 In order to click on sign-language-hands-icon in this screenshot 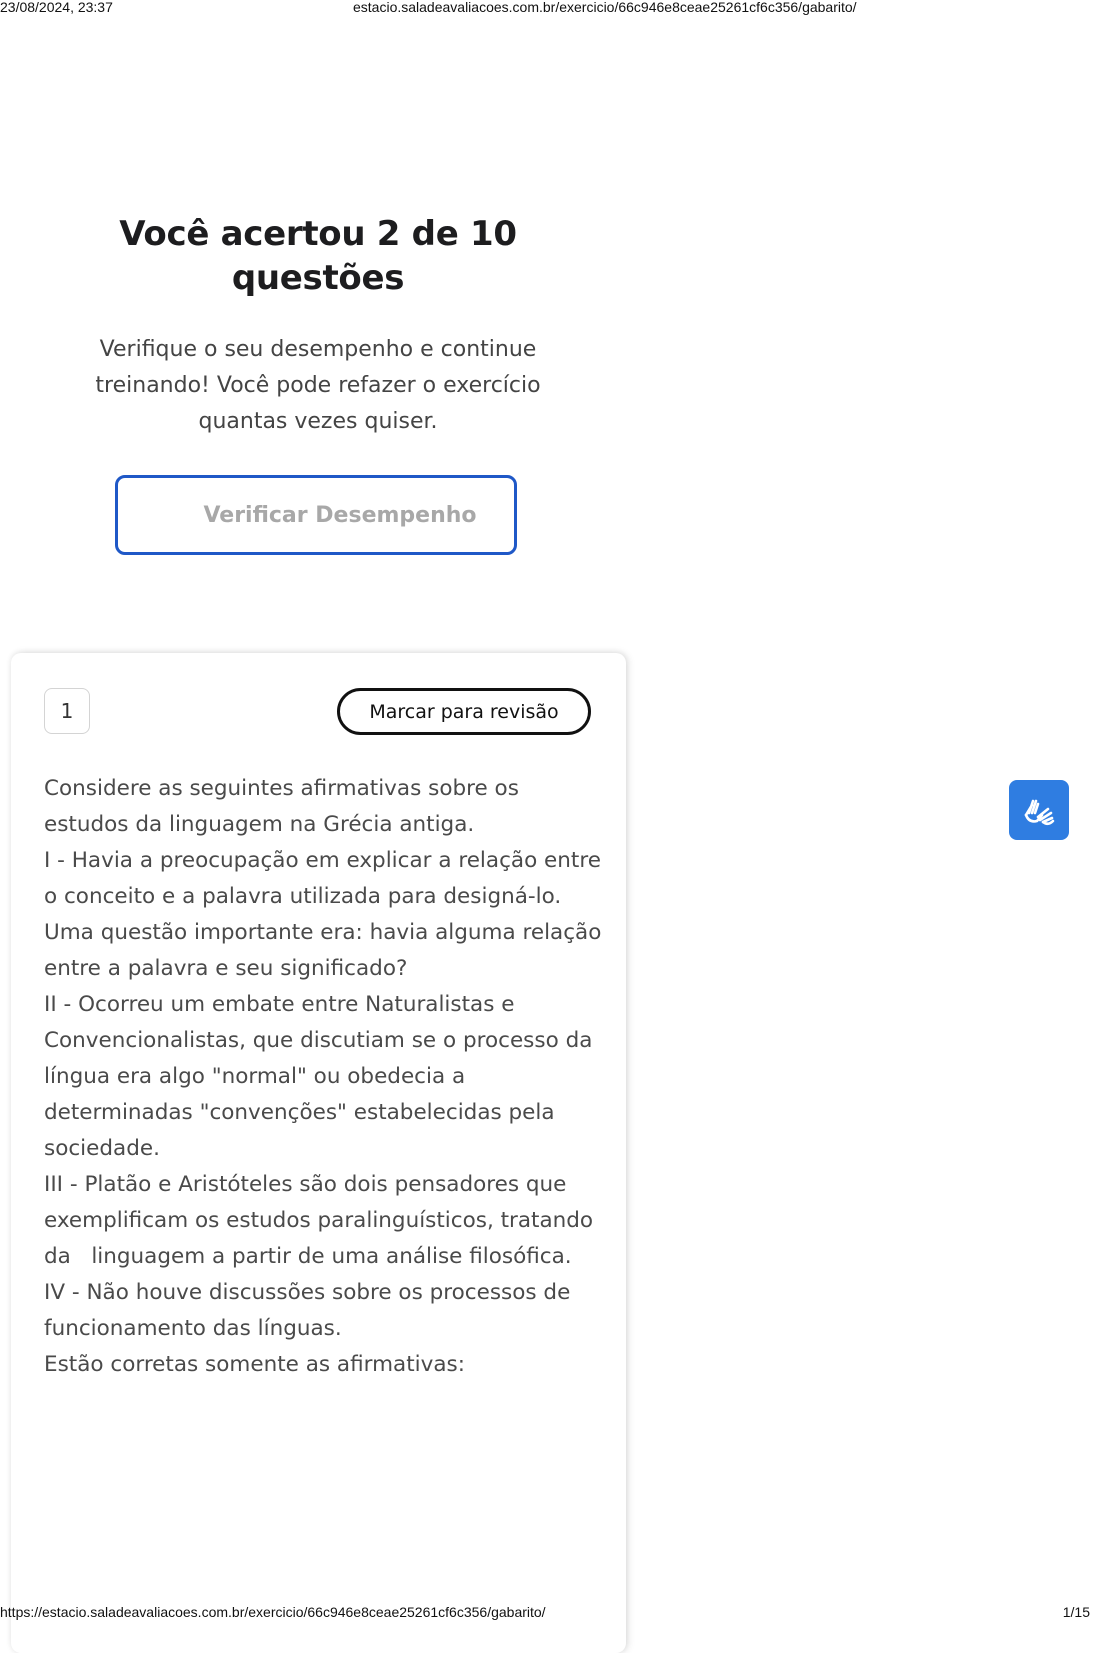, I will do `click(1039, 812)`.